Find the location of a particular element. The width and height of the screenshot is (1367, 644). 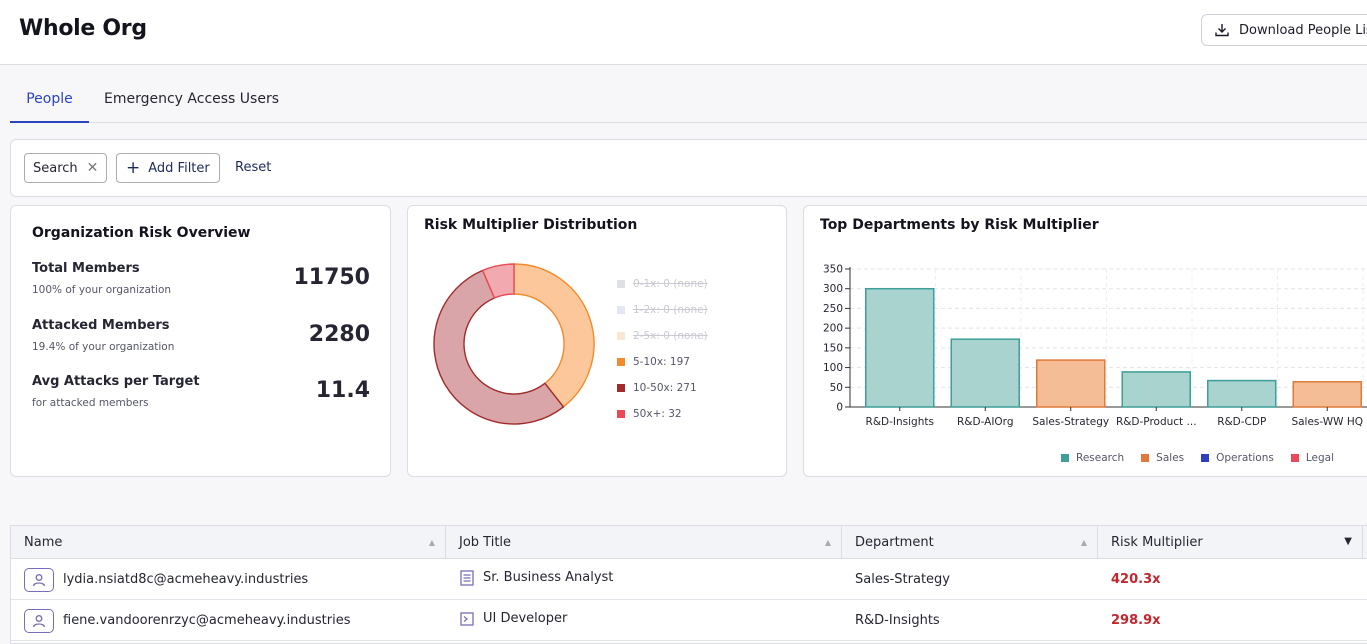

legend-item-10-50x: 10-50x: 271 is located at coordinates (657, 388).